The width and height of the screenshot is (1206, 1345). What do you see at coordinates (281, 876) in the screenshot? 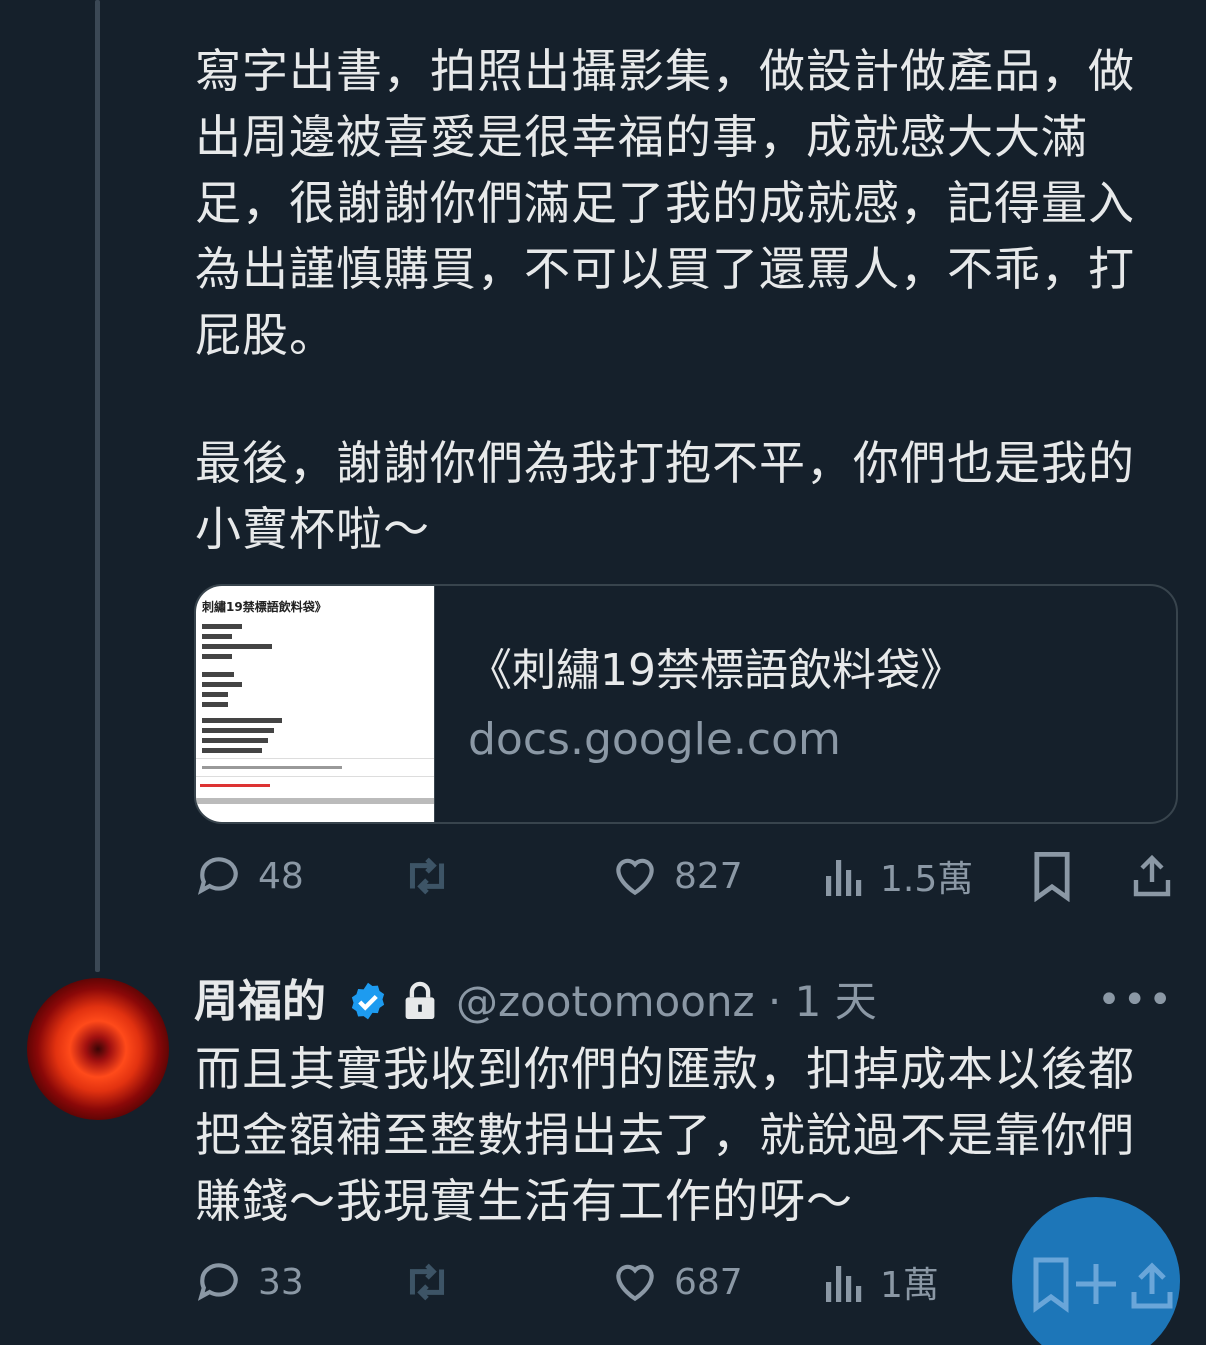
I see `reply-count: 48` at bounding box center [281, 876].